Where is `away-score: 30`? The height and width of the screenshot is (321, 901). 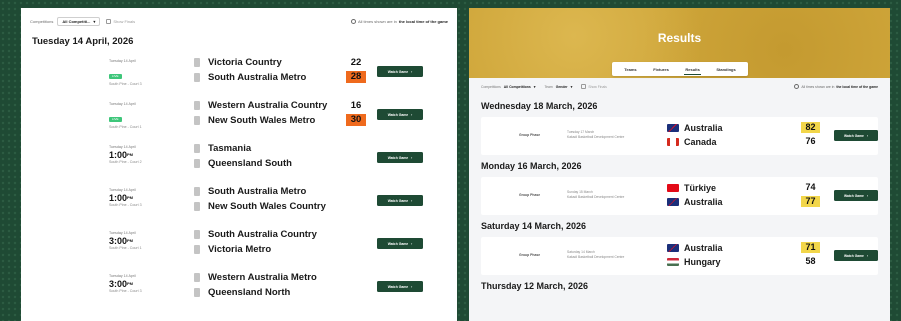
away-score: 30 is located at coordinates (356, 120).